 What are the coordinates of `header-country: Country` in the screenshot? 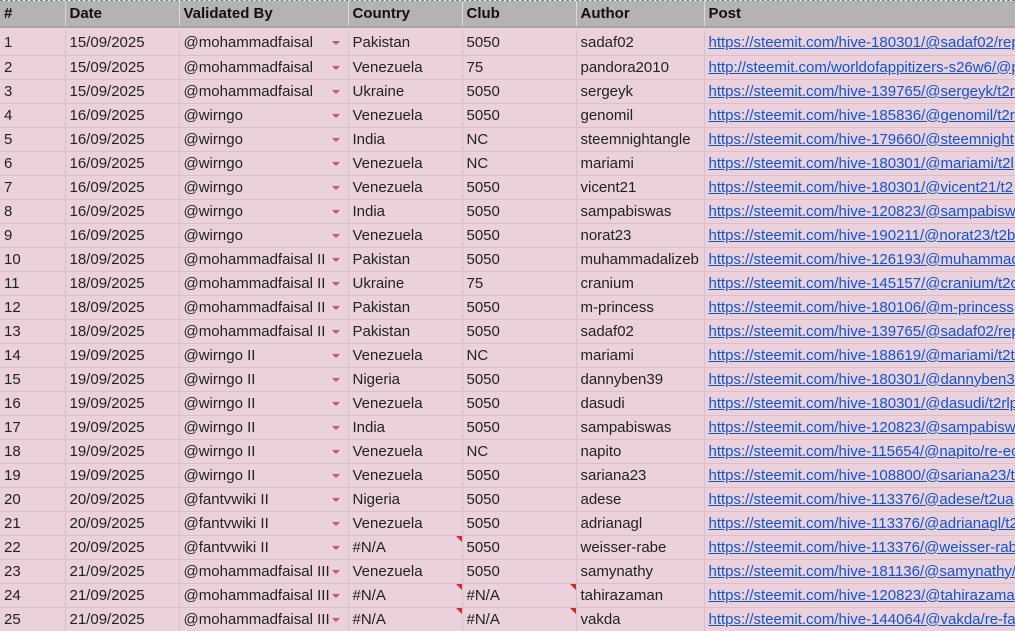 It's located at (405, 14).